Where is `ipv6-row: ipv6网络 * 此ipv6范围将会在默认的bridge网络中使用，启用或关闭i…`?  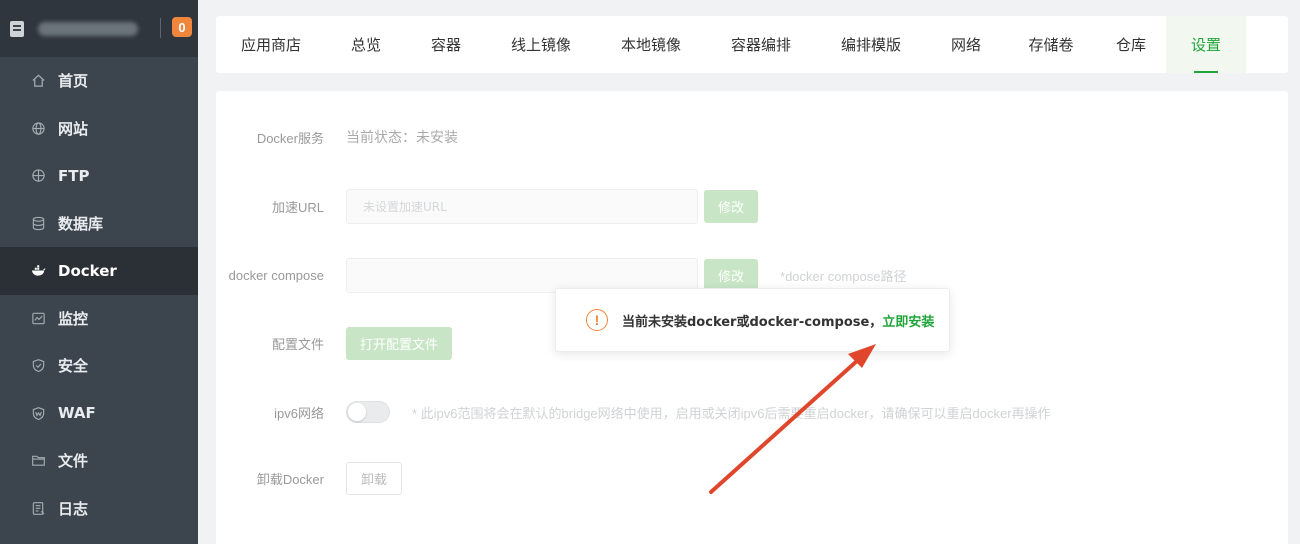 ipv6-row: ipv6网络 * 此ipv6范围将会在默认的bridge网络中使用，启用或关闭i… is located at coordinates (633, 412).